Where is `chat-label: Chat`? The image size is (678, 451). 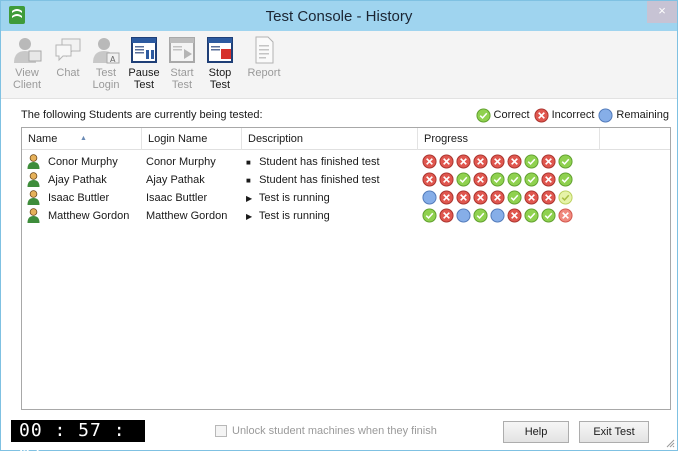
chat-label: Chat is located at coordinates (68, 73).